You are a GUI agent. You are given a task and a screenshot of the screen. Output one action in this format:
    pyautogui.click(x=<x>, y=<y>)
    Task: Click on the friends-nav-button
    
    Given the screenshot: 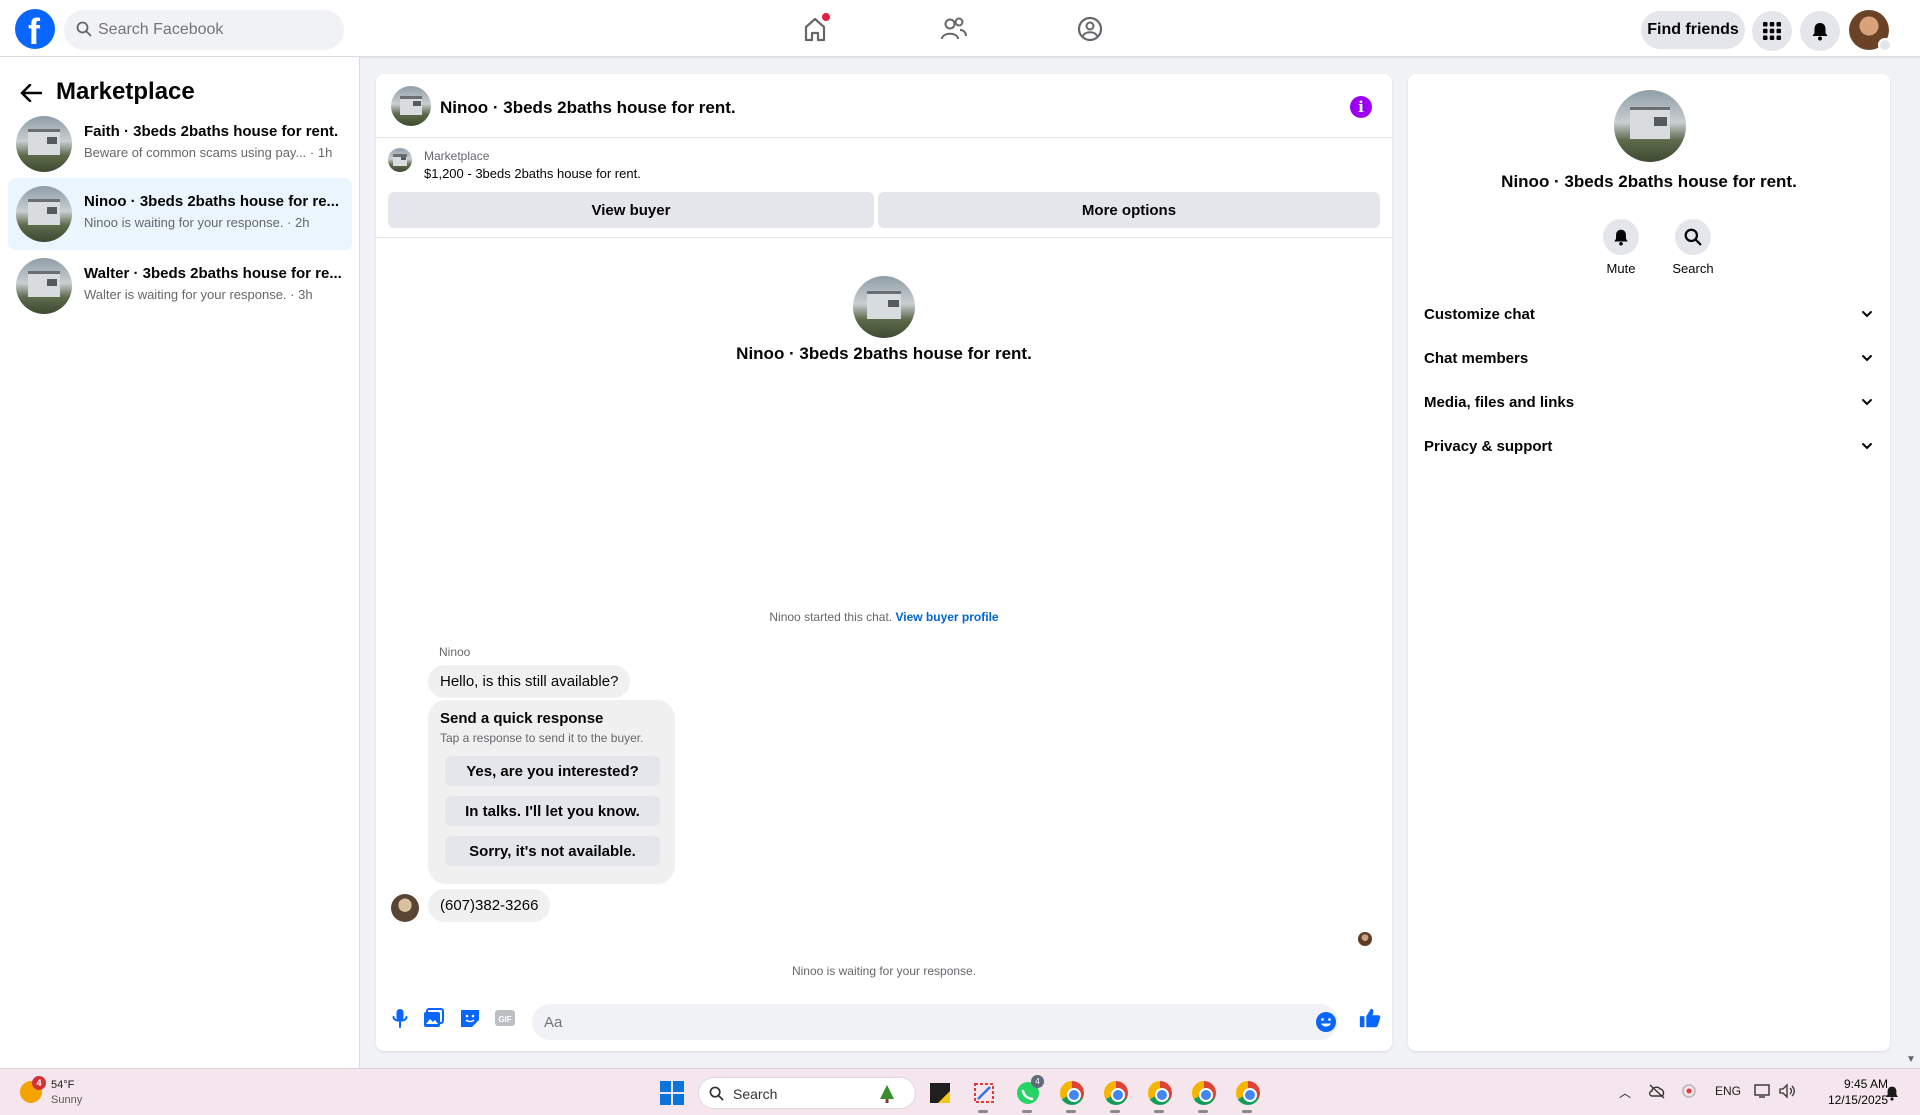 What is the action you would take?
    pyautogui.click(x=953, y=29)
    